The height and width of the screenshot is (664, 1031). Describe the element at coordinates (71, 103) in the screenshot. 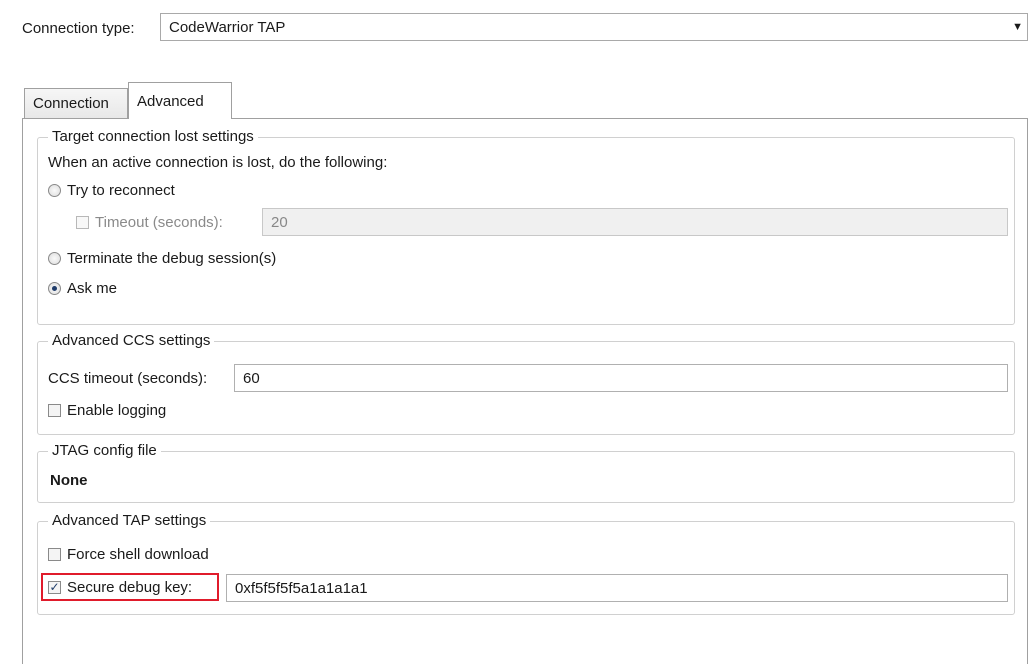

I see `tab-connection-label: Connection` at that location.